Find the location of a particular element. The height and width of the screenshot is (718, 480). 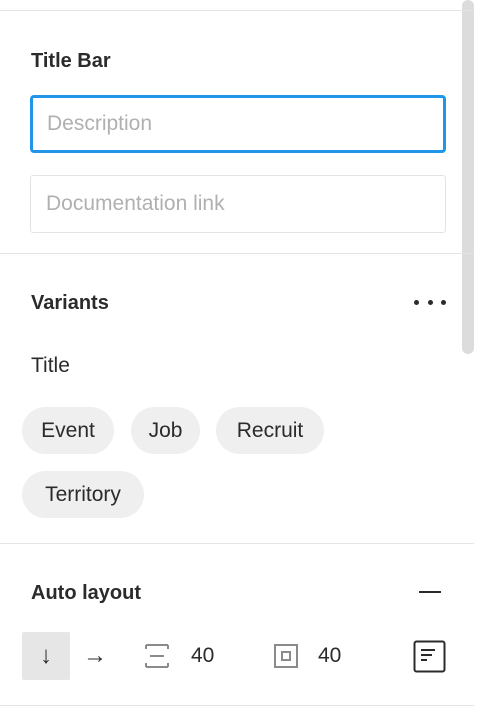

more-horizontal-icon is located at coordinates (416, 302).